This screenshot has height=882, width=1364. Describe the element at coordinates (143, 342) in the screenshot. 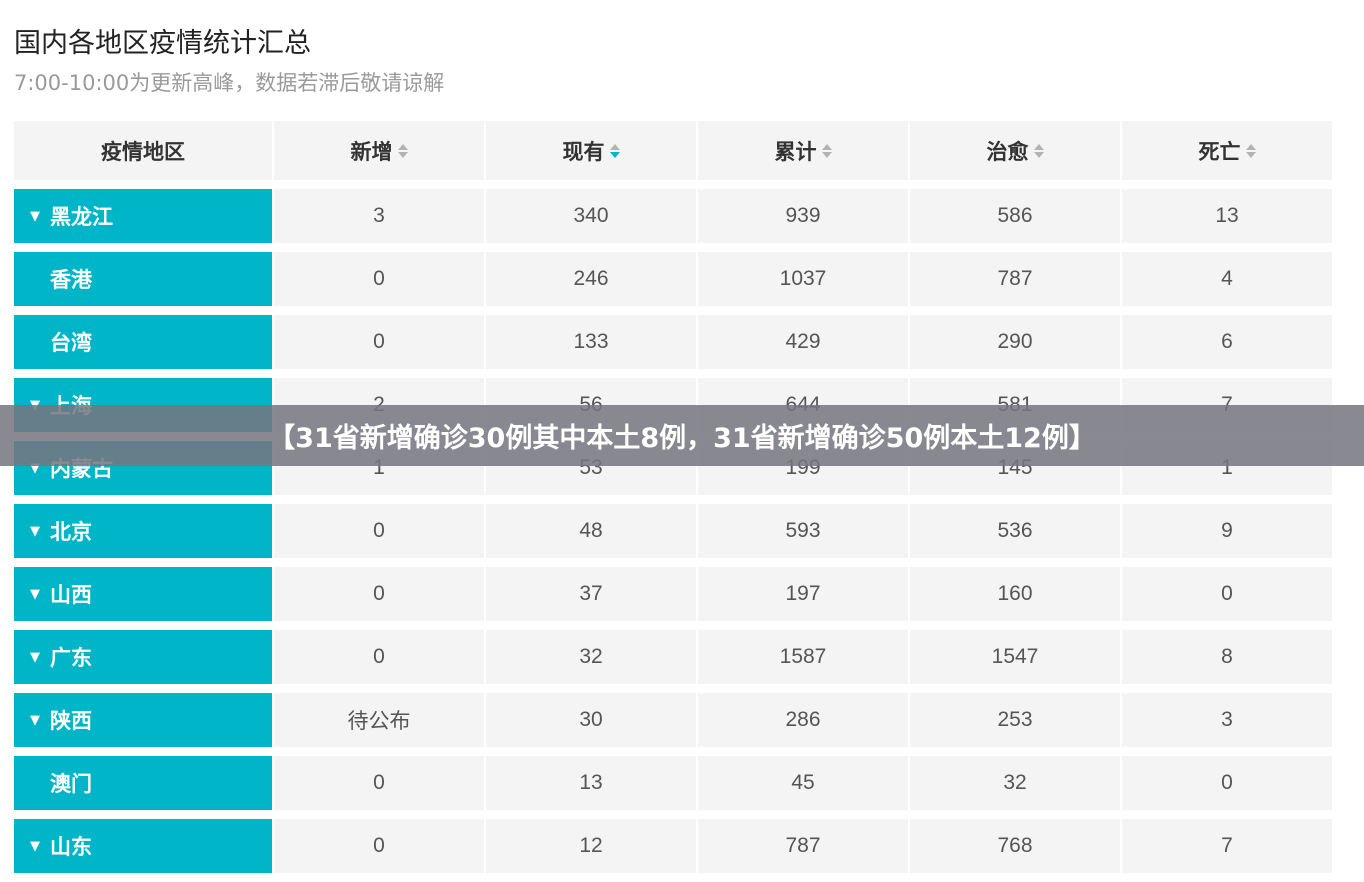

I see `region-cell: ▼台湾` at that location.